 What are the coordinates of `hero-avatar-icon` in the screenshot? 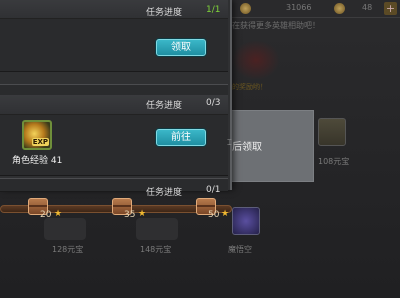 It's located at (246, 221).